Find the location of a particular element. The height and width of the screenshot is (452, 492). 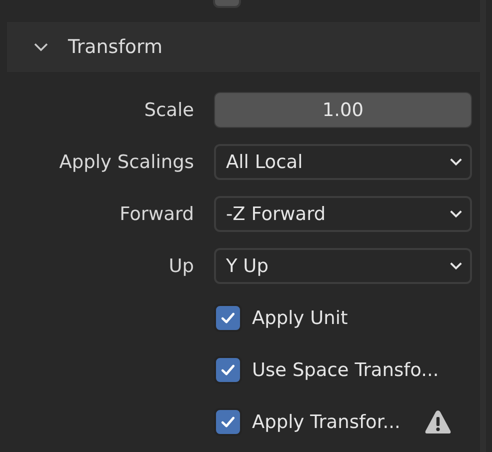

field-label: Up is located at coordinates (181, 266).